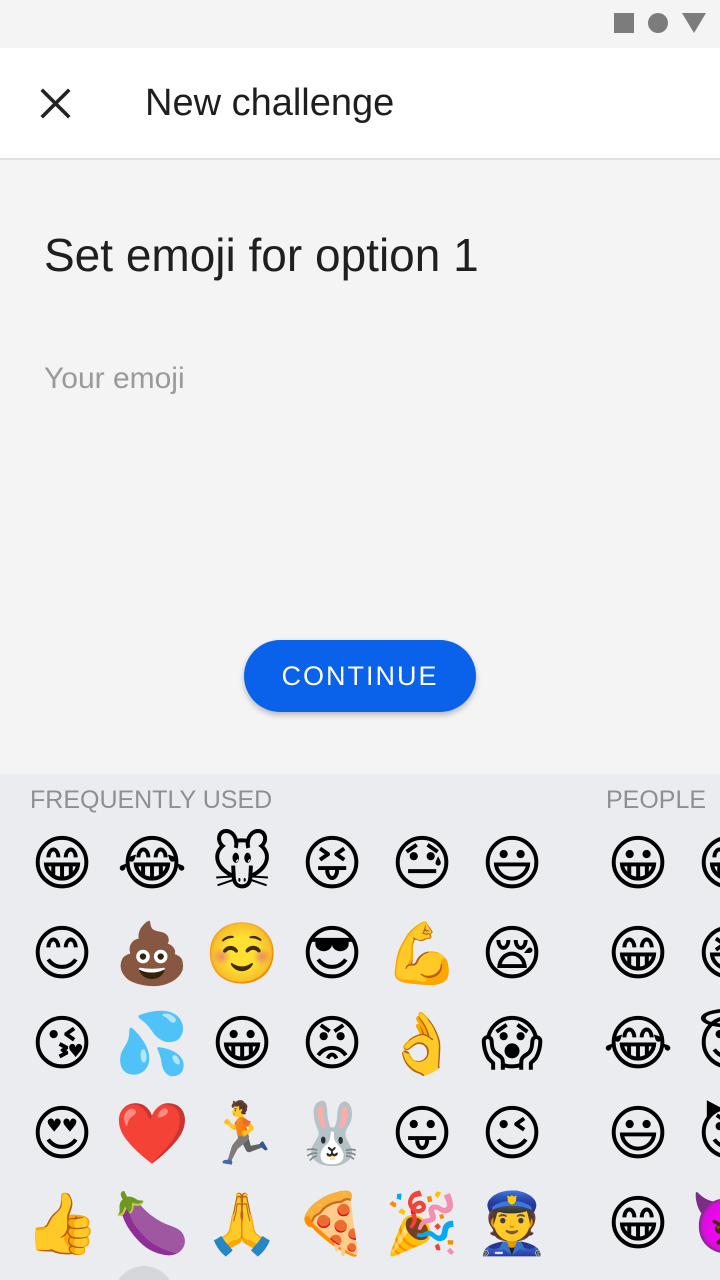  What do you see at coordinates (360, 676) in the screenshot?
I see `continue-button: CONTINUE` at bounding box center [360, 676].